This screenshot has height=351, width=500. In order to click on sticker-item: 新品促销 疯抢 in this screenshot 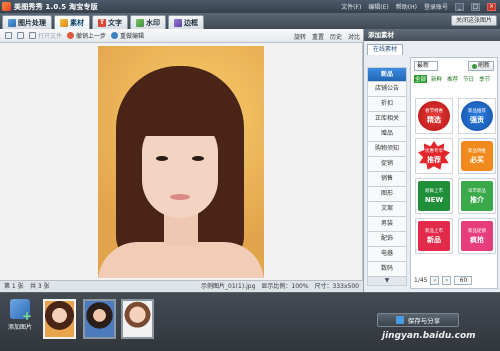, I will do `click(477, 236)`.